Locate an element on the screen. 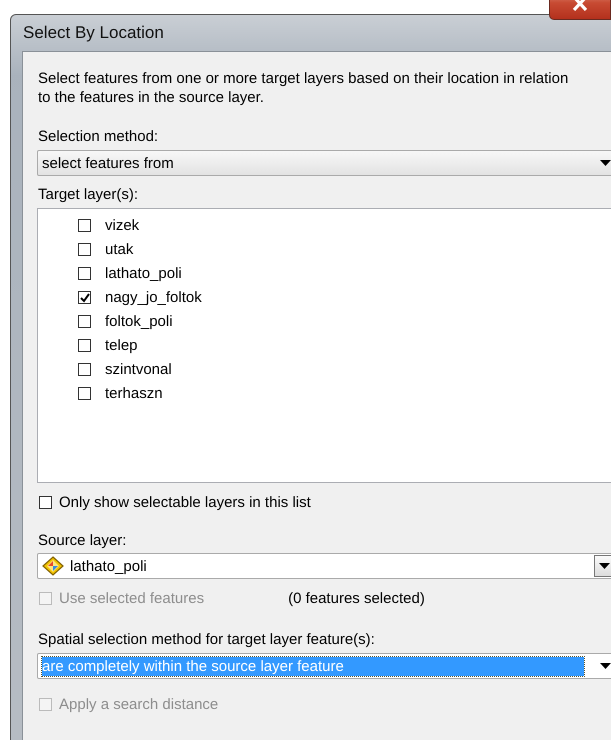 This screenshot has width=611, height=740. polygon-layer-icon is located at coordinates (53, 566).